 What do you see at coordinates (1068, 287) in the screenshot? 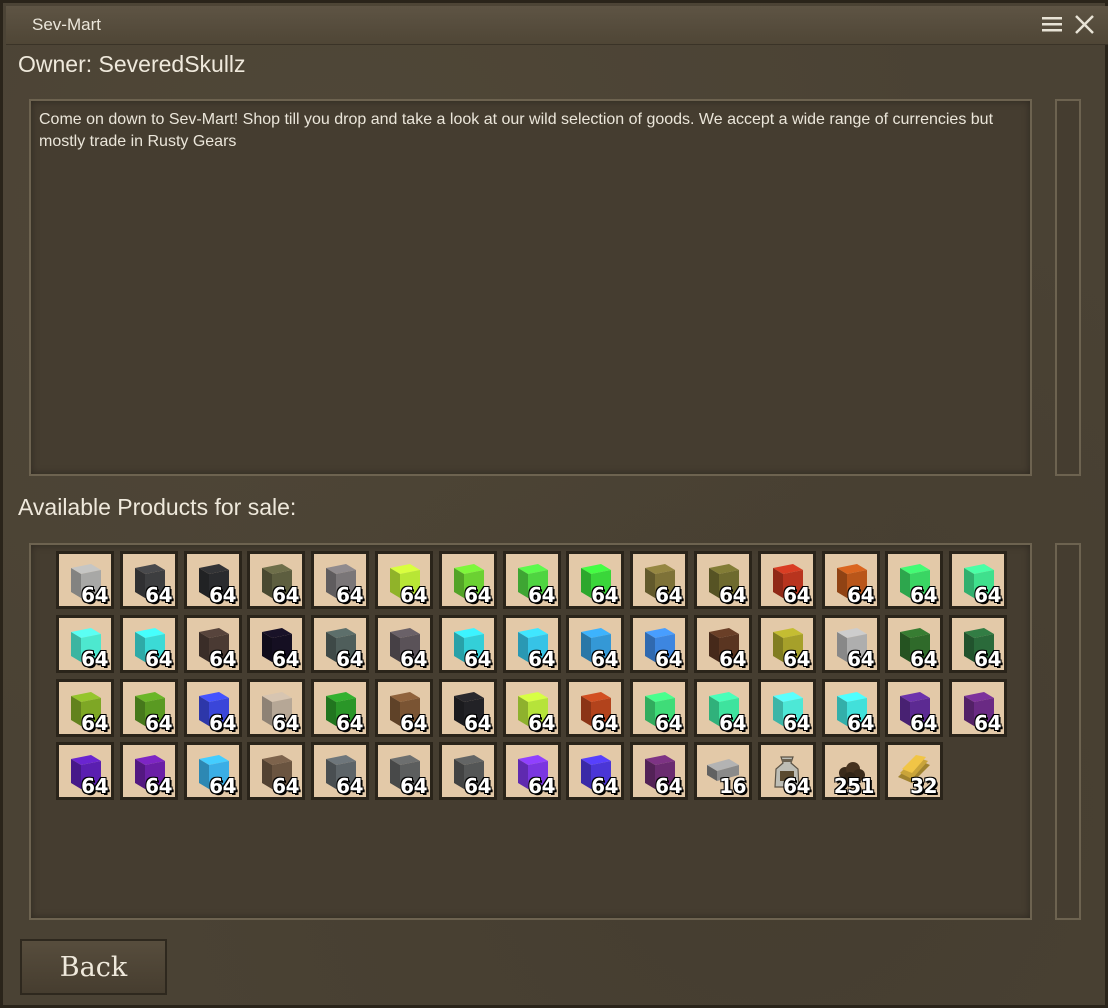
I see `description-scrollbar` at bounding box center [1068, 287].